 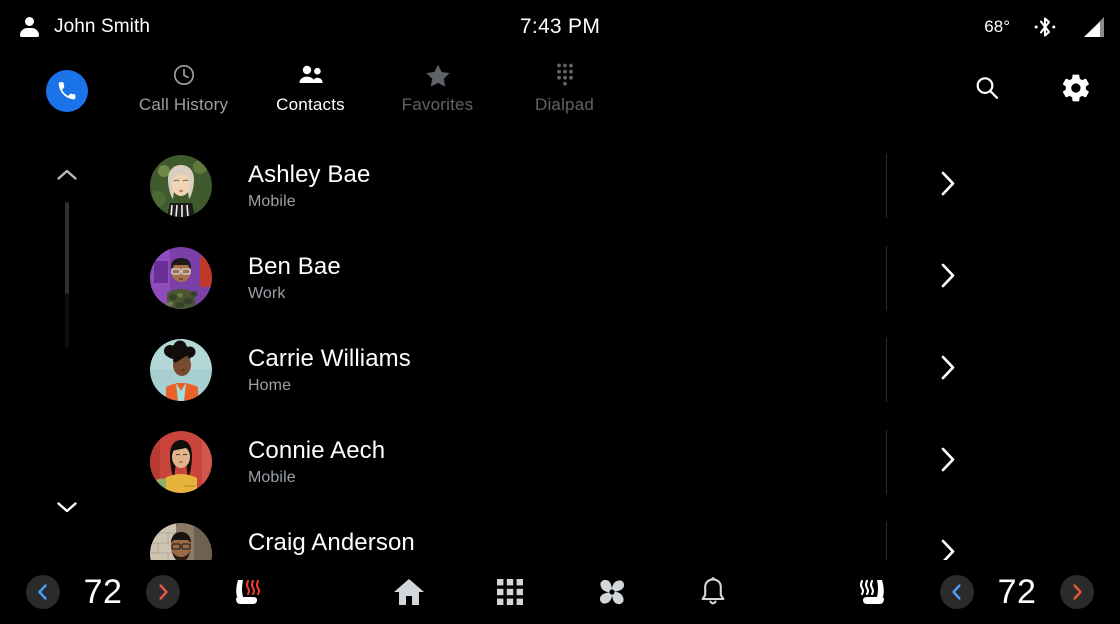 I want to click on home-button, so click(x=409, y=592).